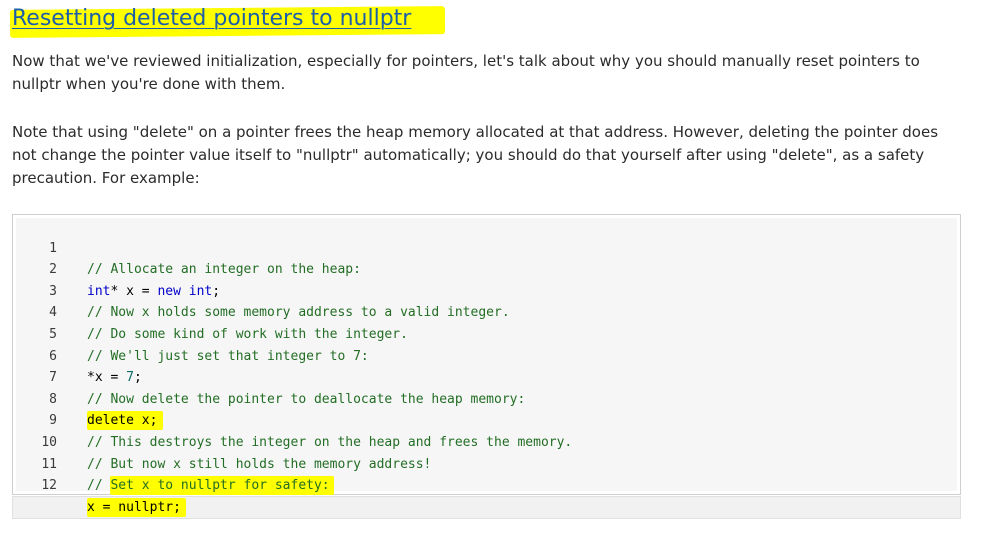 The height and width of the screenshot is (540, 990). I want to click on code-line: 11 // Set x to nullptr for safety:, so click(483, 464).